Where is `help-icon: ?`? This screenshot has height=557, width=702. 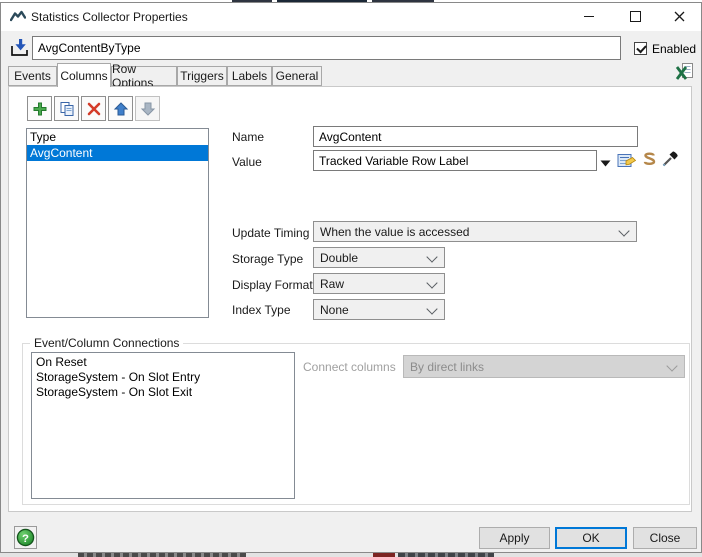
help-icon: ? is located at coordinates (25, 537).